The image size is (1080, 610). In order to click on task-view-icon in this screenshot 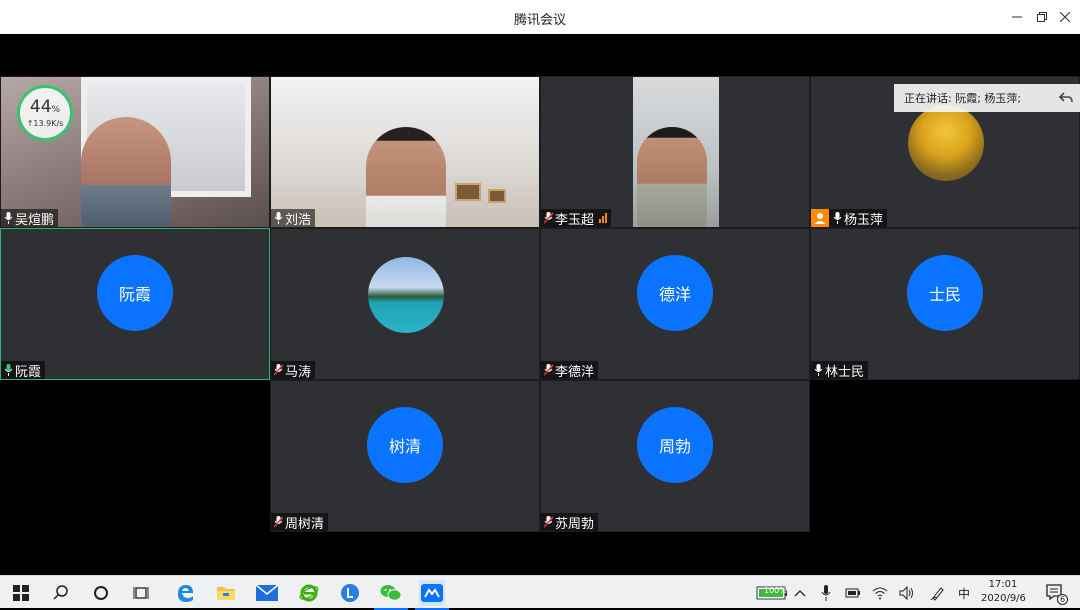, I will do `click(141, 593)`.